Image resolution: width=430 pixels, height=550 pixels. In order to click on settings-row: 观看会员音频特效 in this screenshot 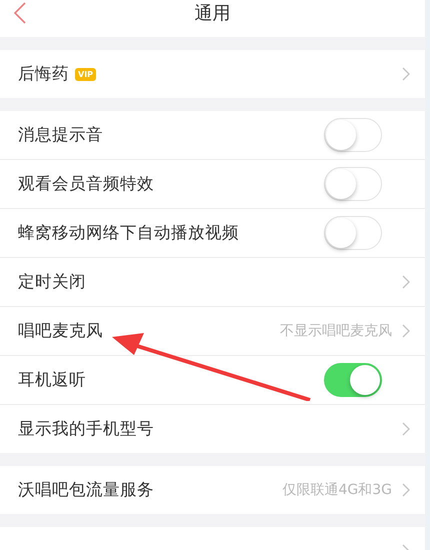, I will do `click(212, 183)`.